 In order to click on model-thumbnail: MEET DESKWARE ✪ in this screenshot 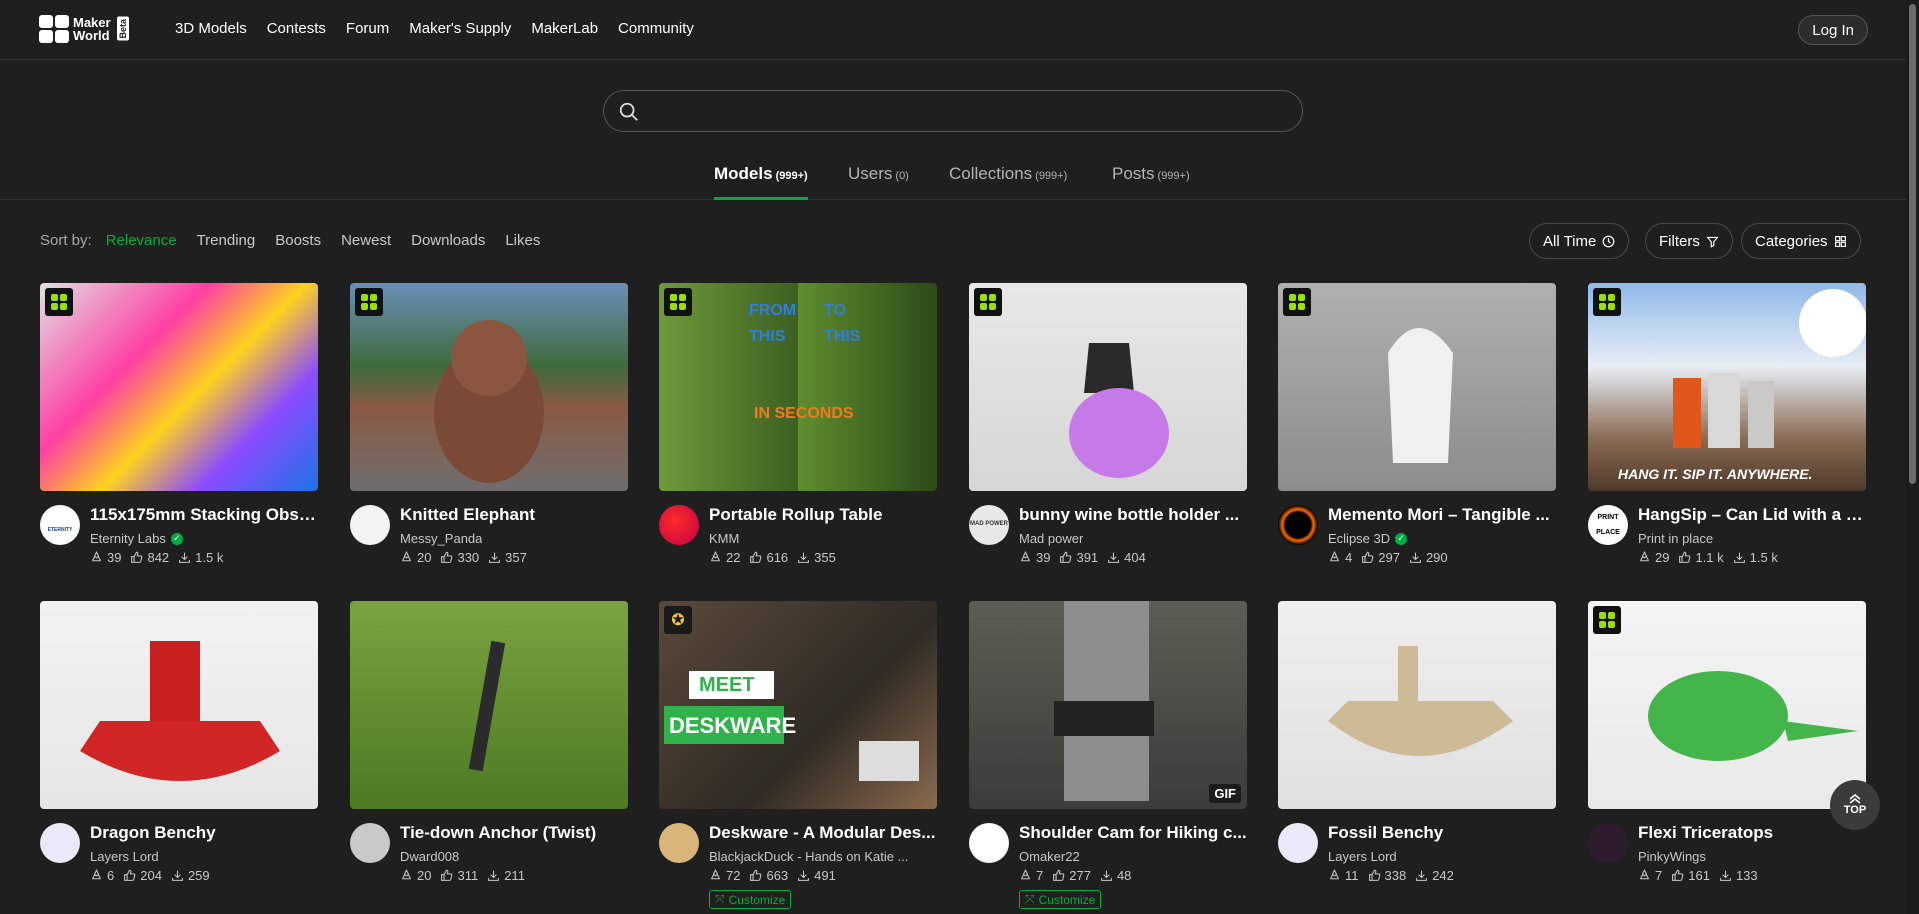, I will do `click(798, 705)`.